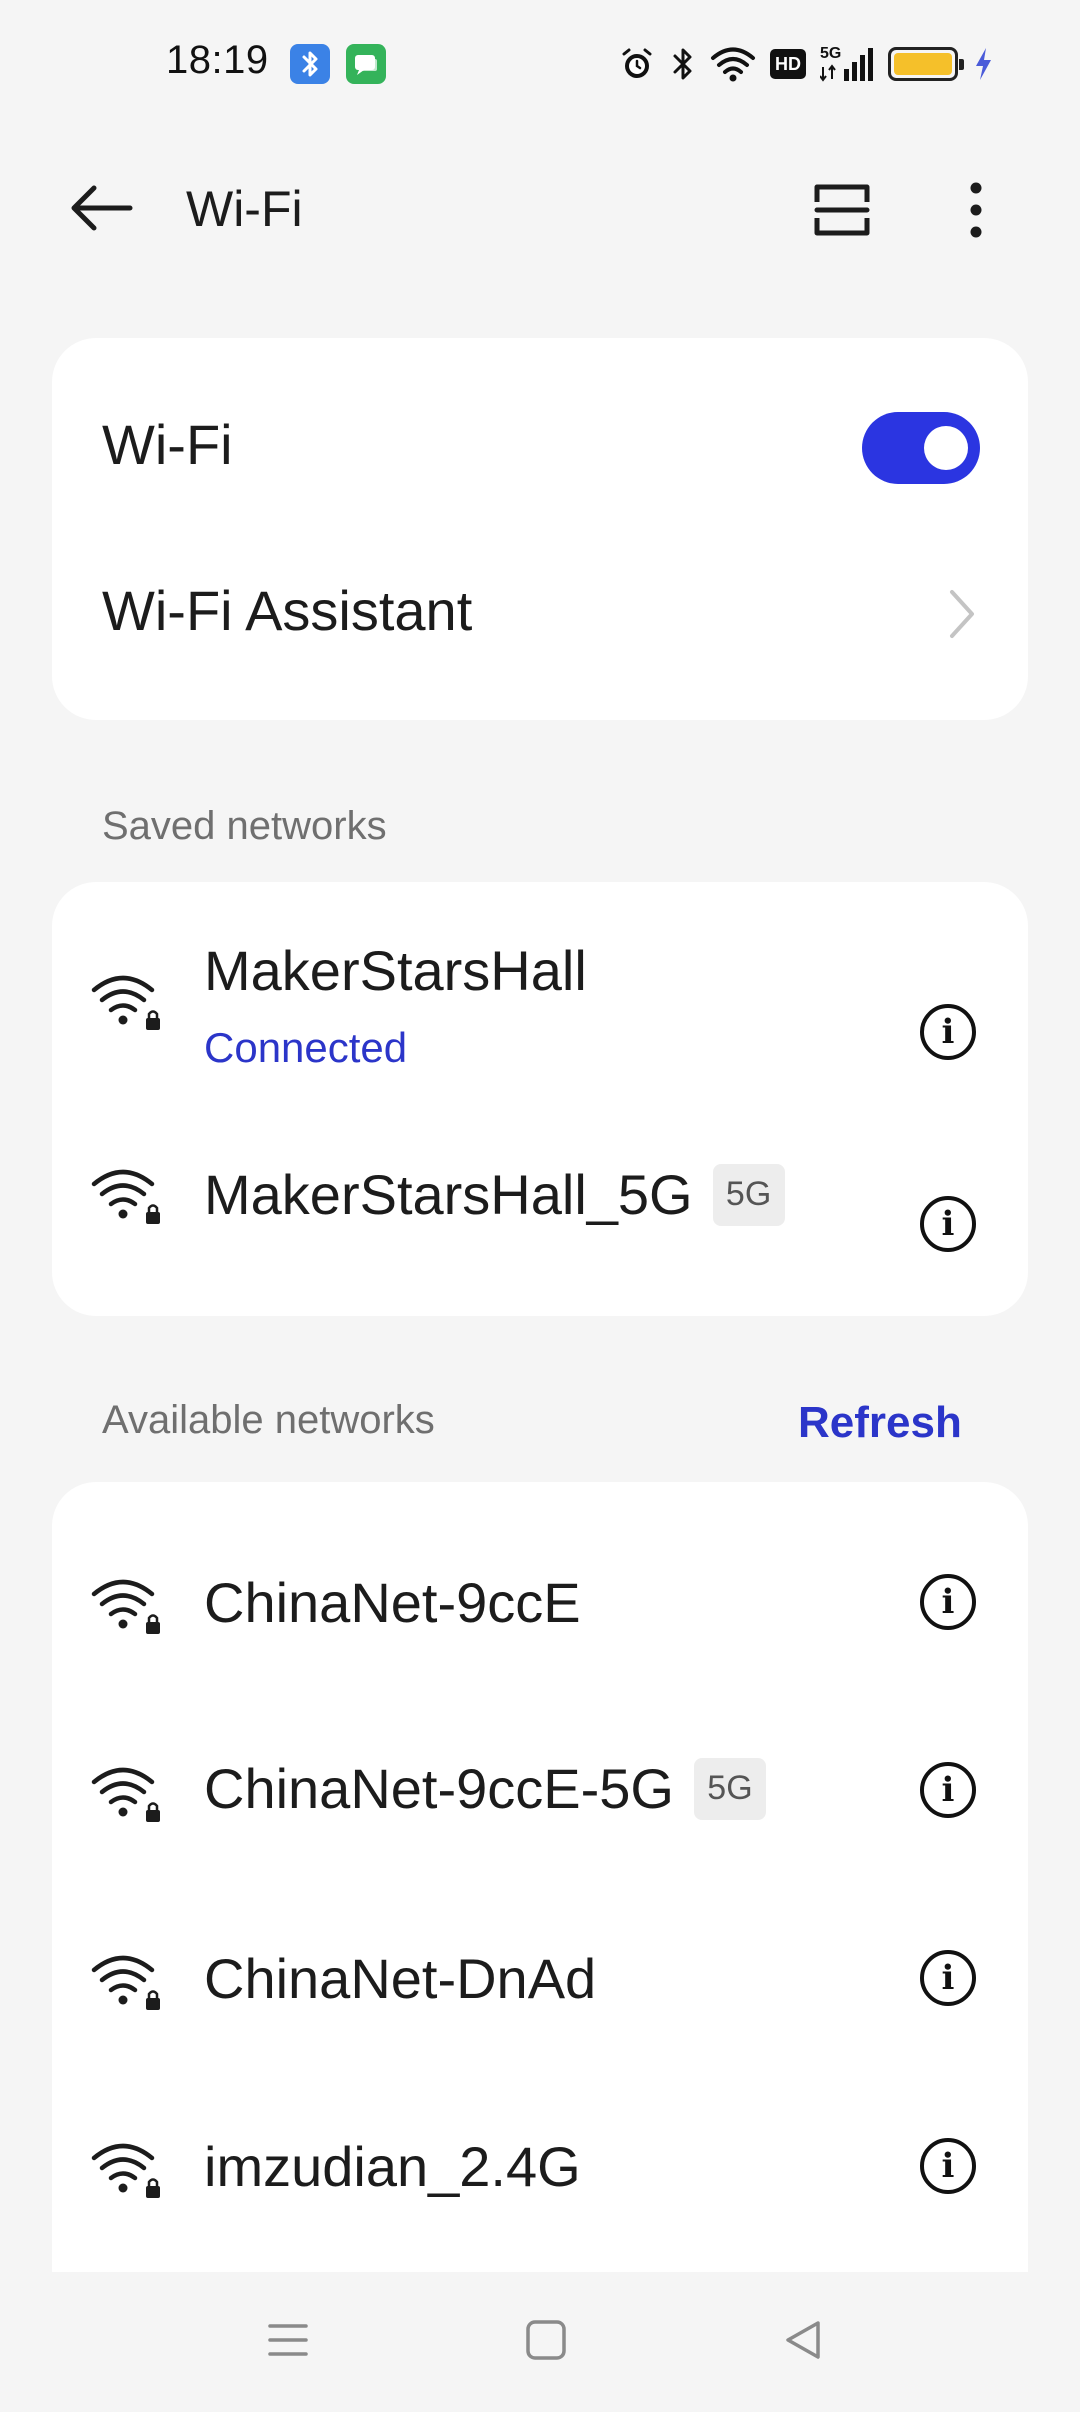 The image size is (1080, 2412). I want to click on scan-button, so click(842, 212).